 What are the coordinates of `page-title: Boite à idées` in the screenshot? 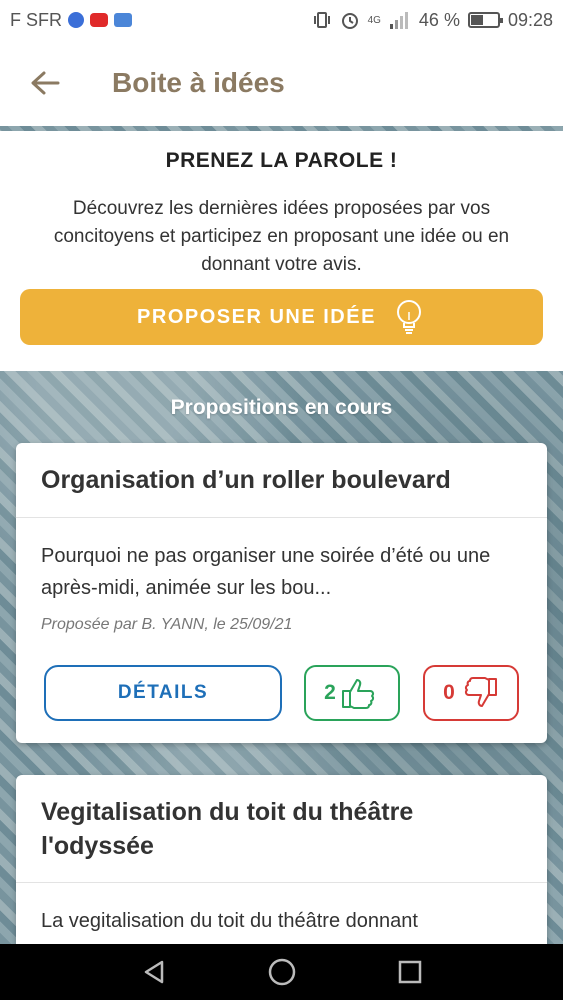 It's located at (198, 82).